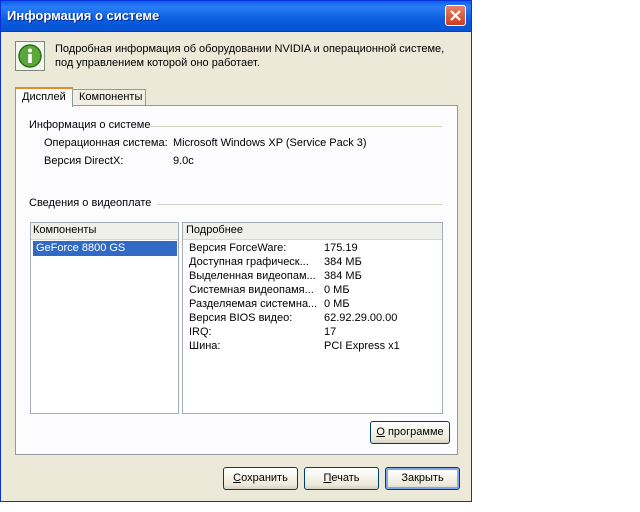 This screenshot has height=512, width=640. I want to click on info-icon, so click(30, 56).